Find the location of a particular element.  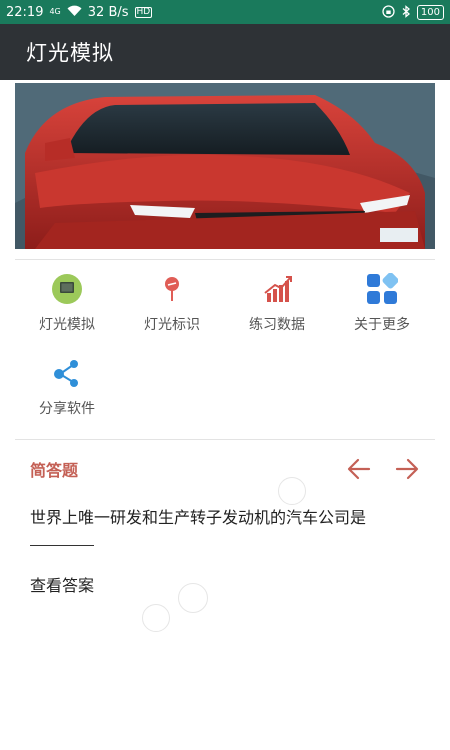

menu-label: 关于更多 is located at coordinates (382, 325).